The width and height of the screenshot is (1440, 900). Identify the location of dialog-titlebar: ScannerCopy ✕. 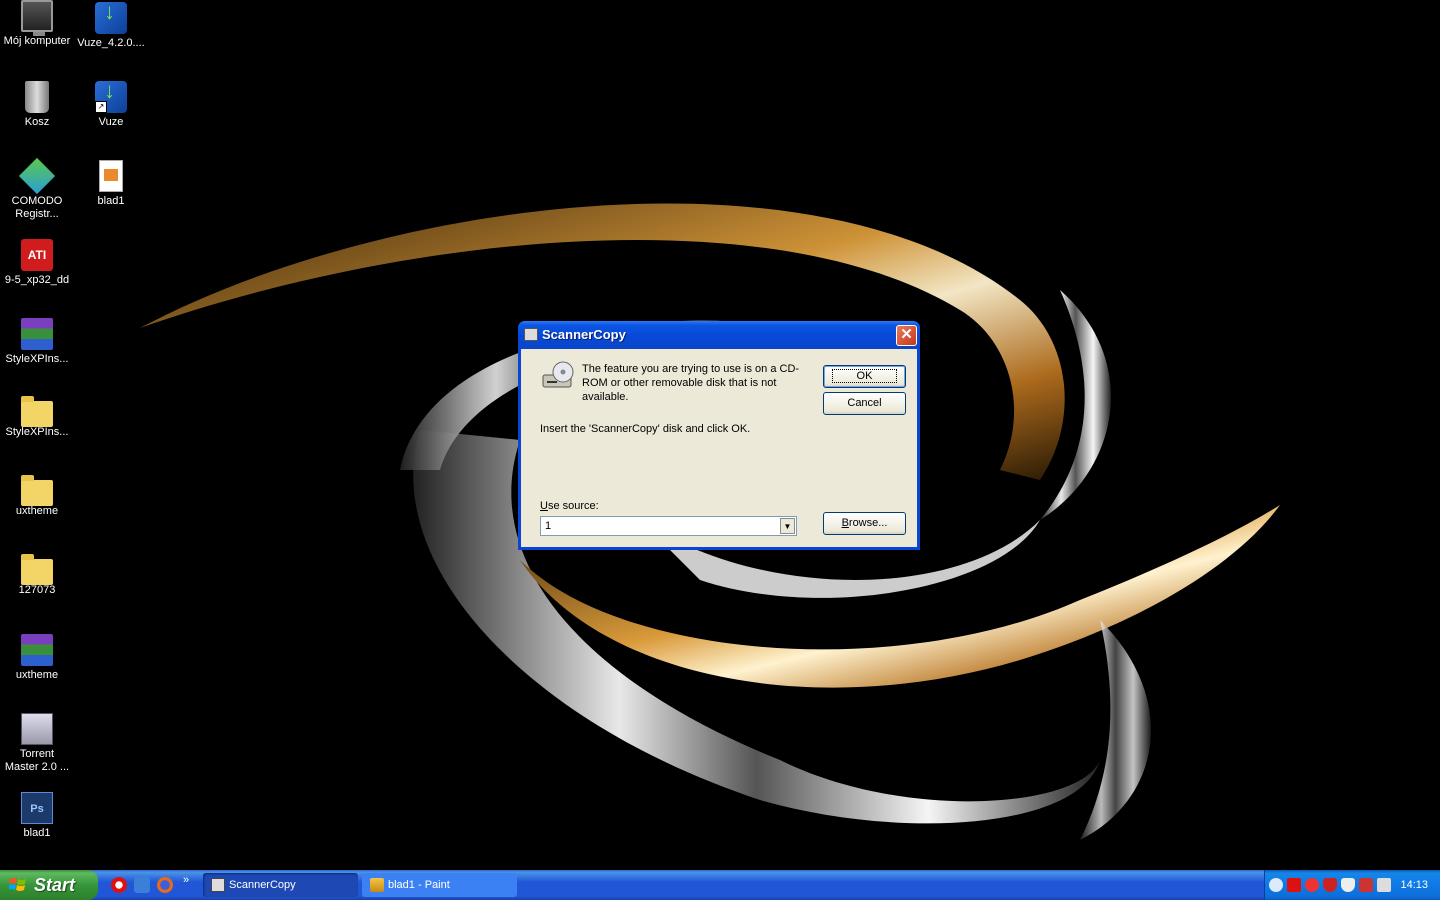
(719, 335).